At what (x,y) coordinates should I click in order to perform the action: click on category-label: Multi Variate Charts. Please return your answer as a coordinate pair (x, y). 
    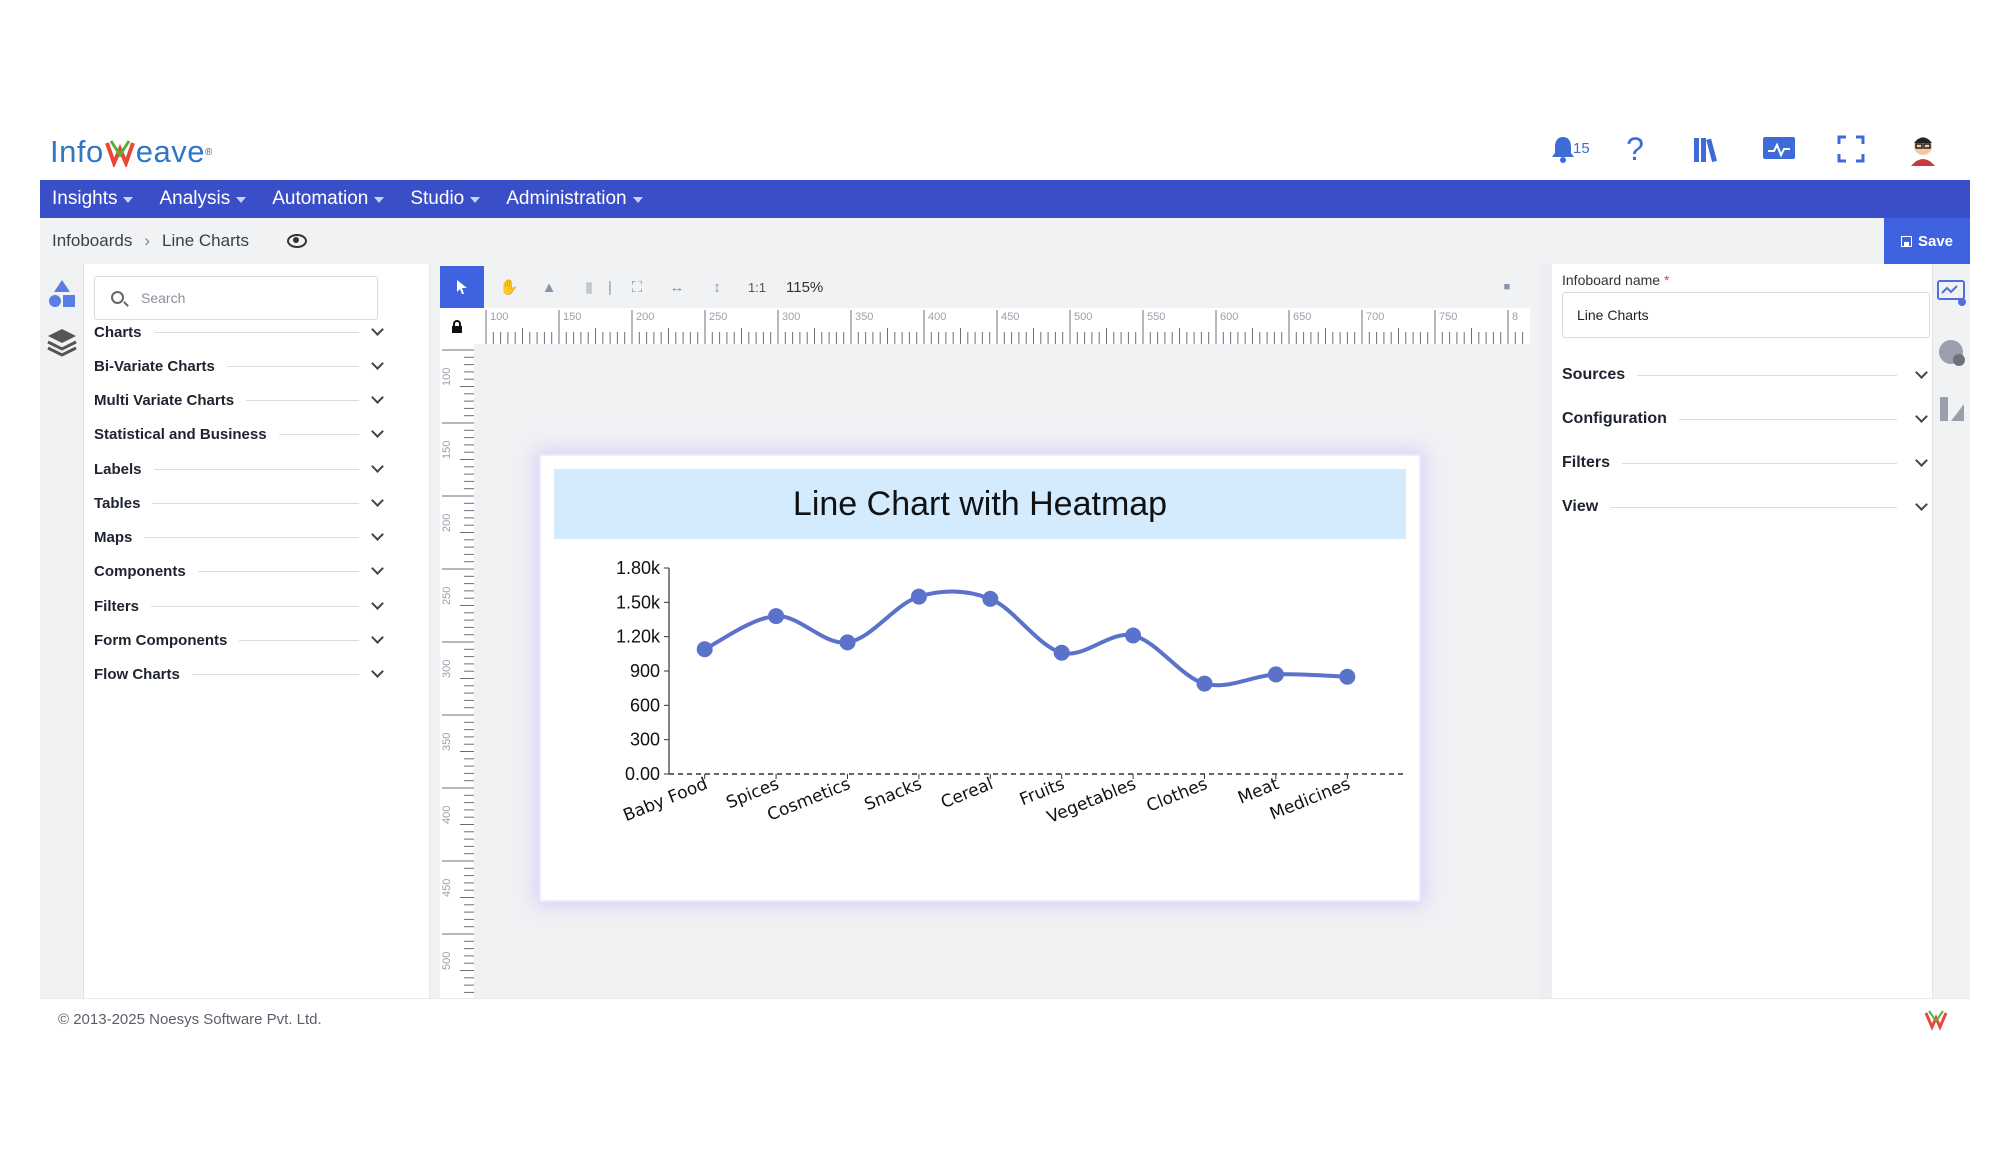
    Looking at the image, I should click on (164, 400).